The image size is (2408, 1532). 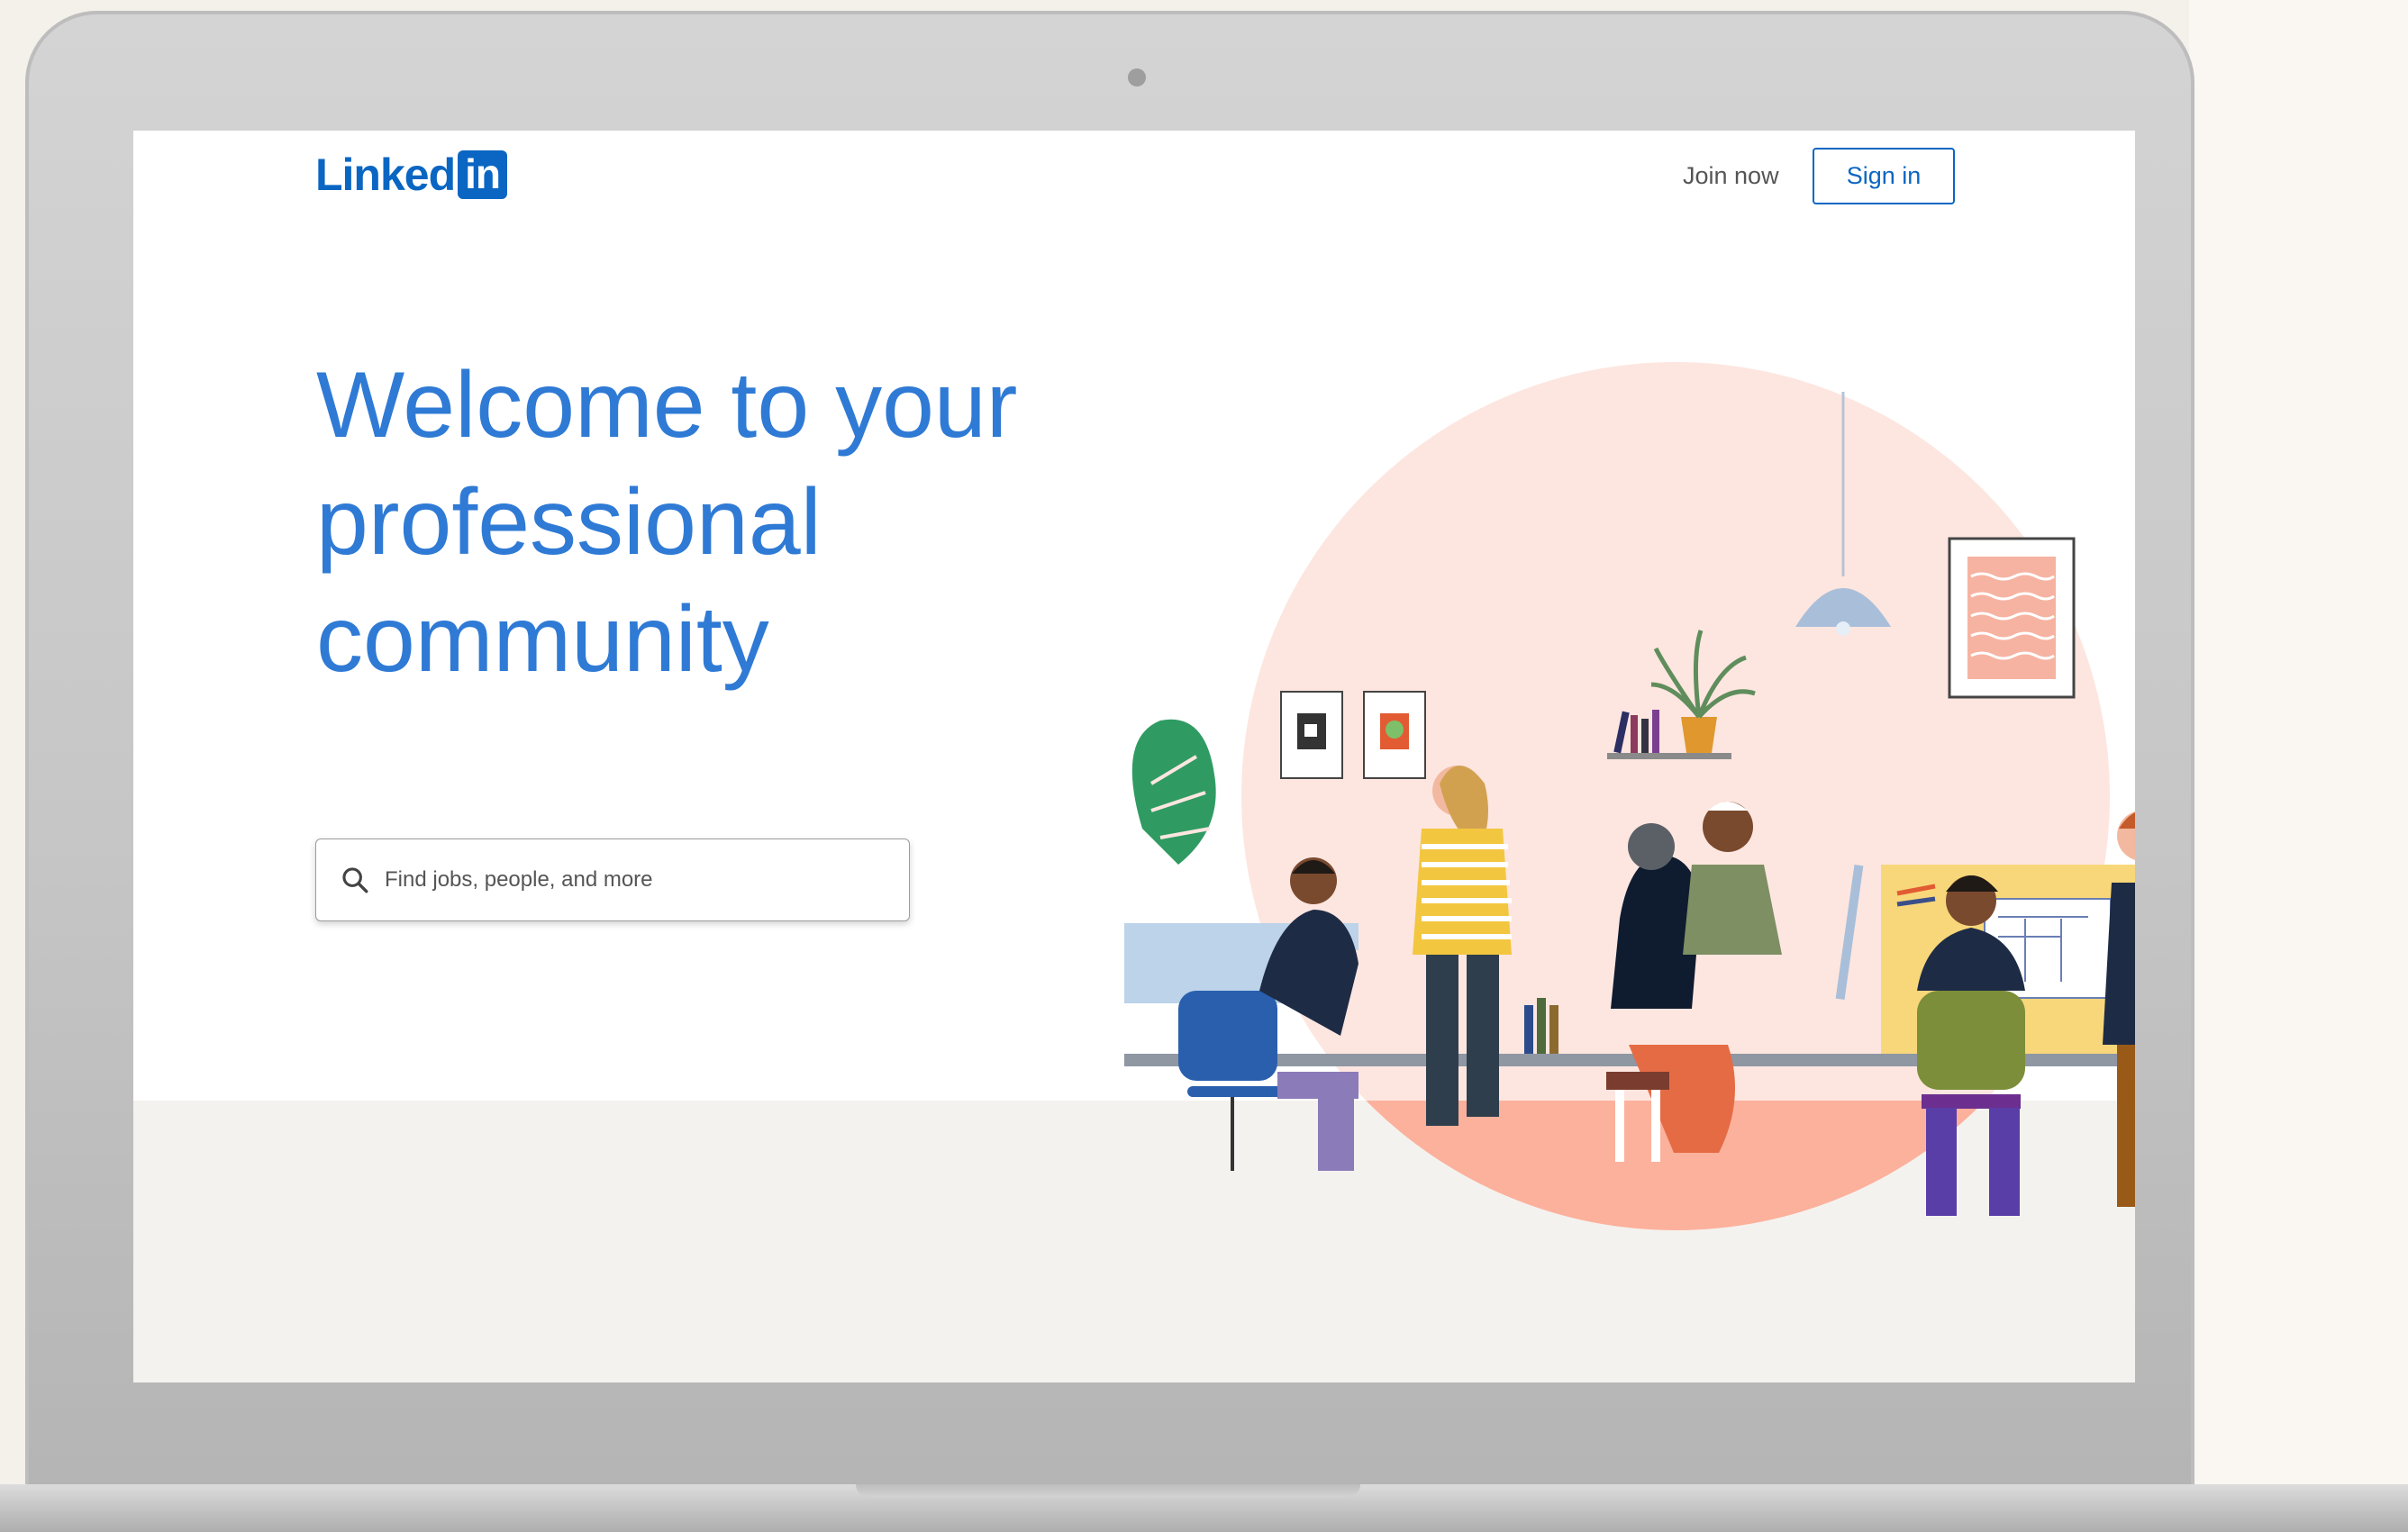 What do you see at coordinates (1108, 1490) in the screenshot?
I see `laptop-notch` at bounding box center [1108, 1490].